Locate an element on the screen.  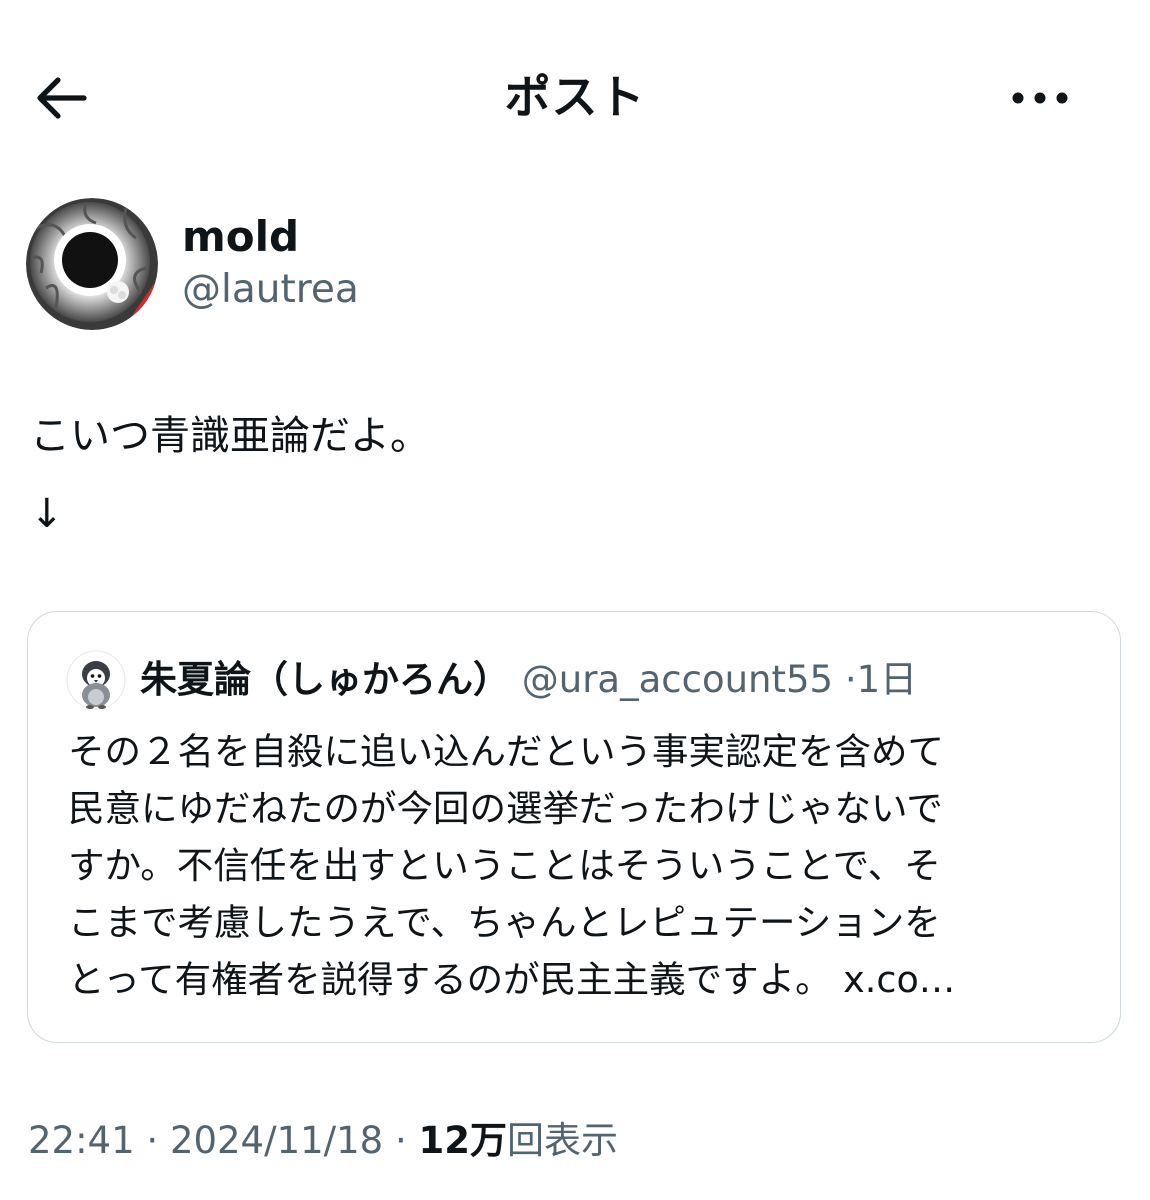
page-title: ポスト is located at coordinates (575, 97).